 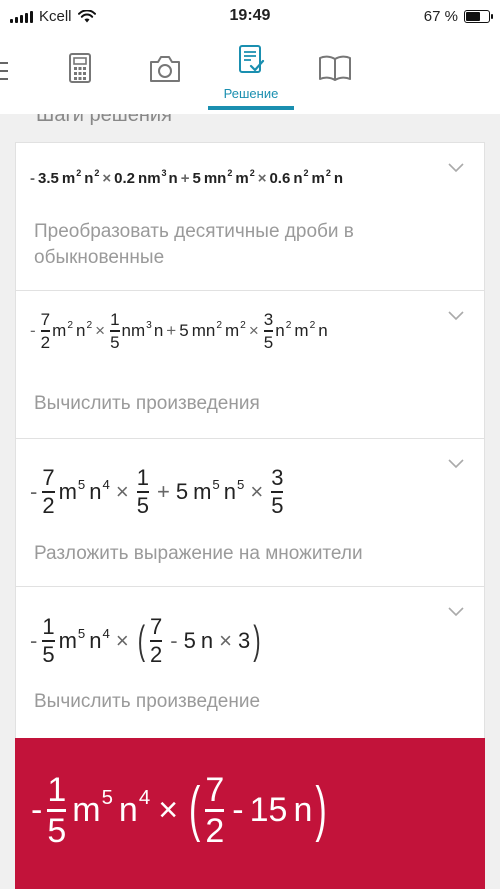 I want to click on active-tab-indicator, so click(x=251, y=108).